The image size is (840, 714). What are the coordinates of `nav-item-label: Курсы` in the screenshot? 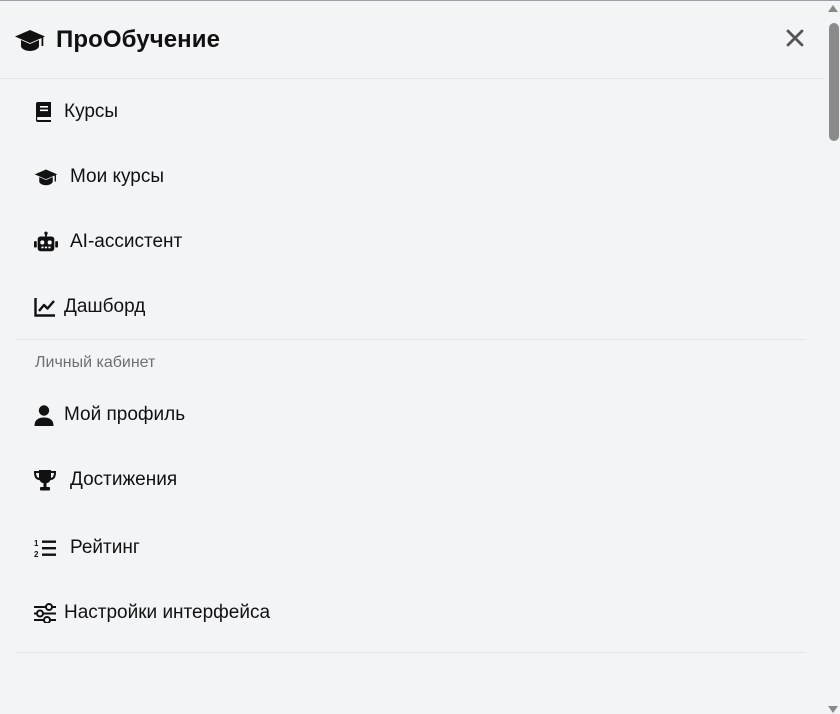 It's located at (91, 111).